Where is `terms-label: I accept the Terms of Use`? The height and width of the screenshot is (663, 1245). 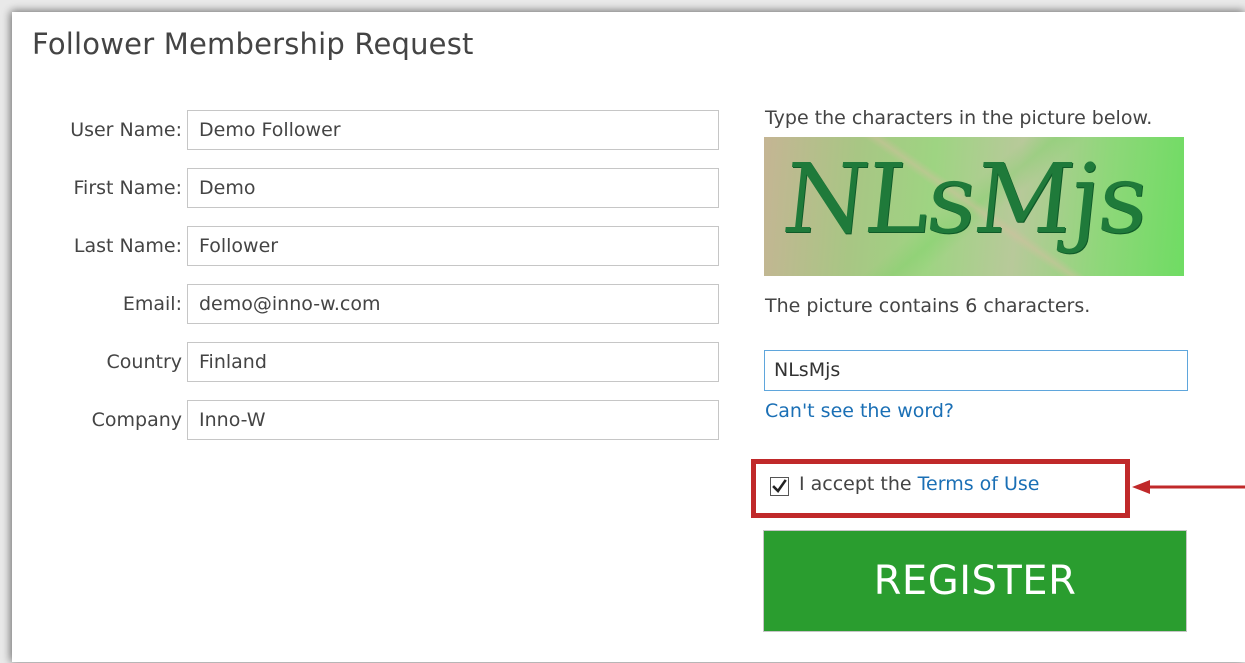 terms-label: I accept the Terms of Use is located at coordinates (919, 484).